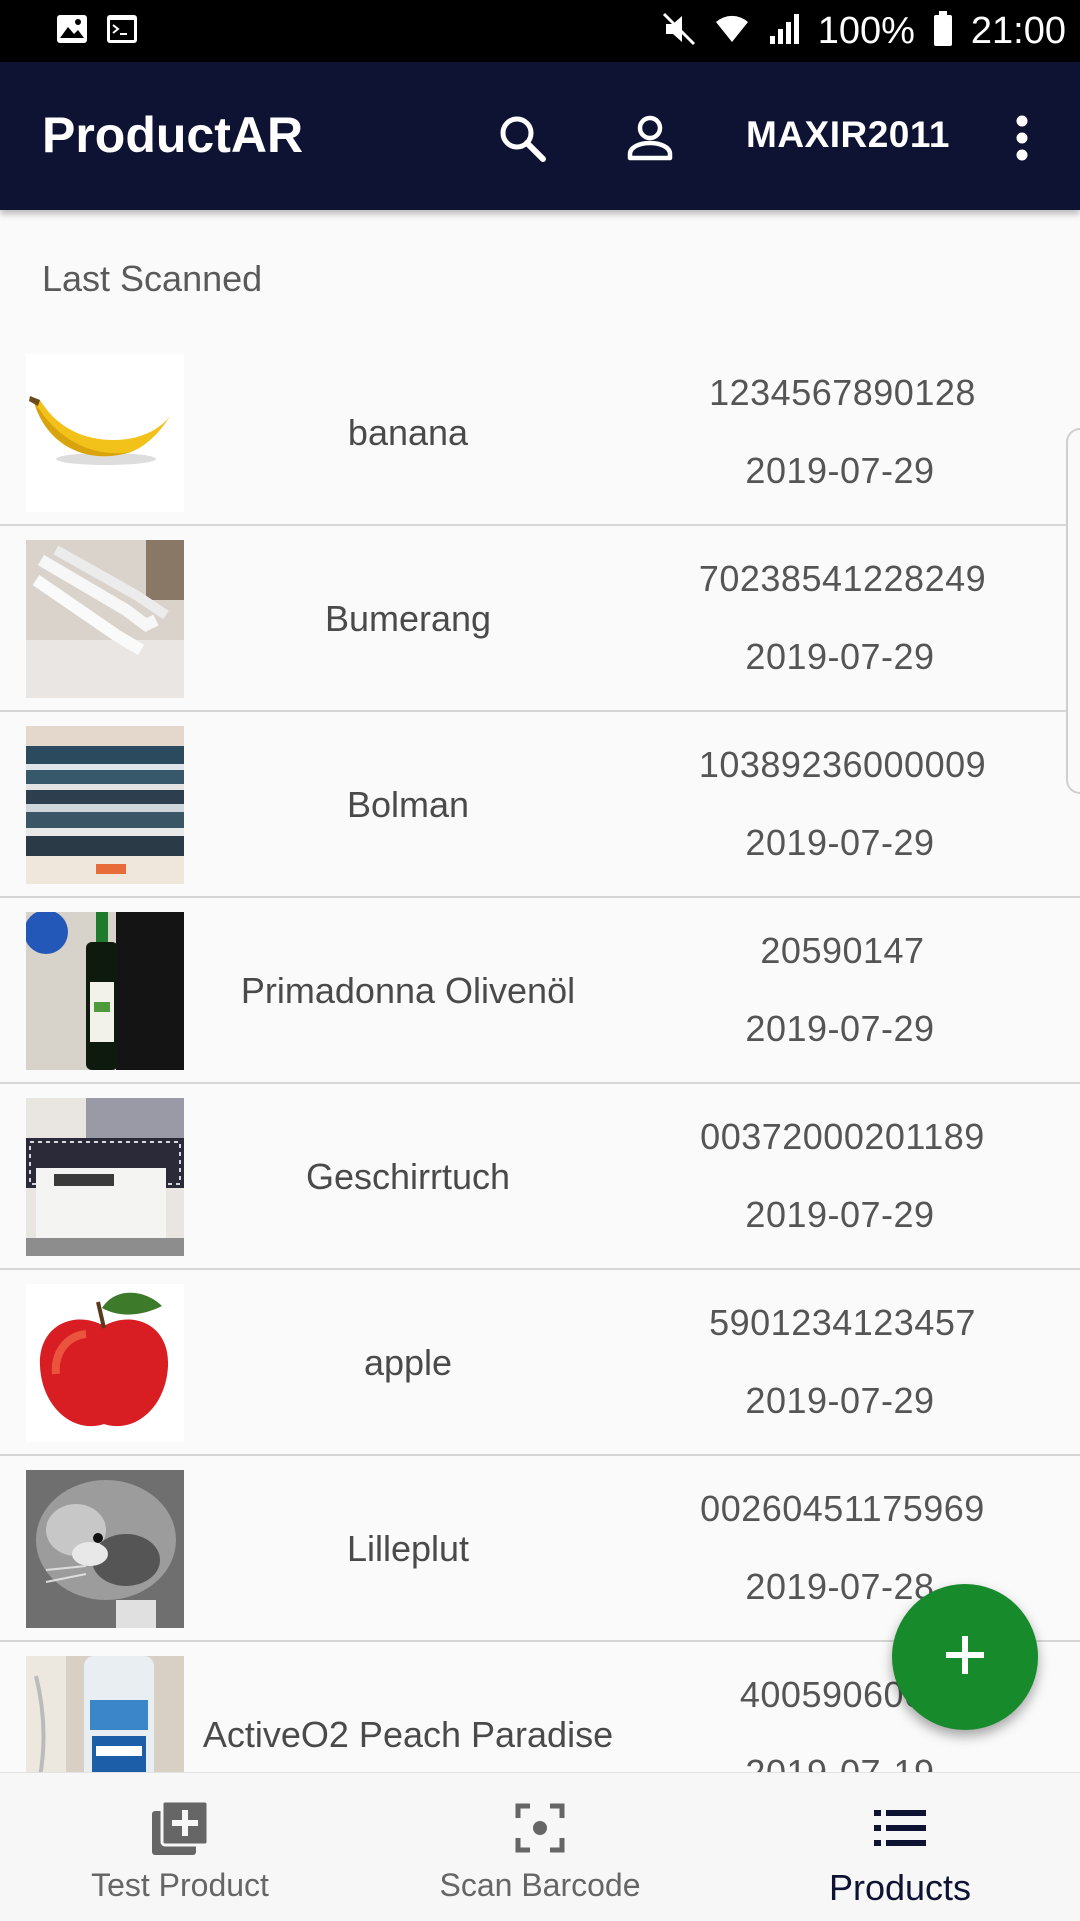  I want to click on product-barcode: 20590147, so click(842, 950).